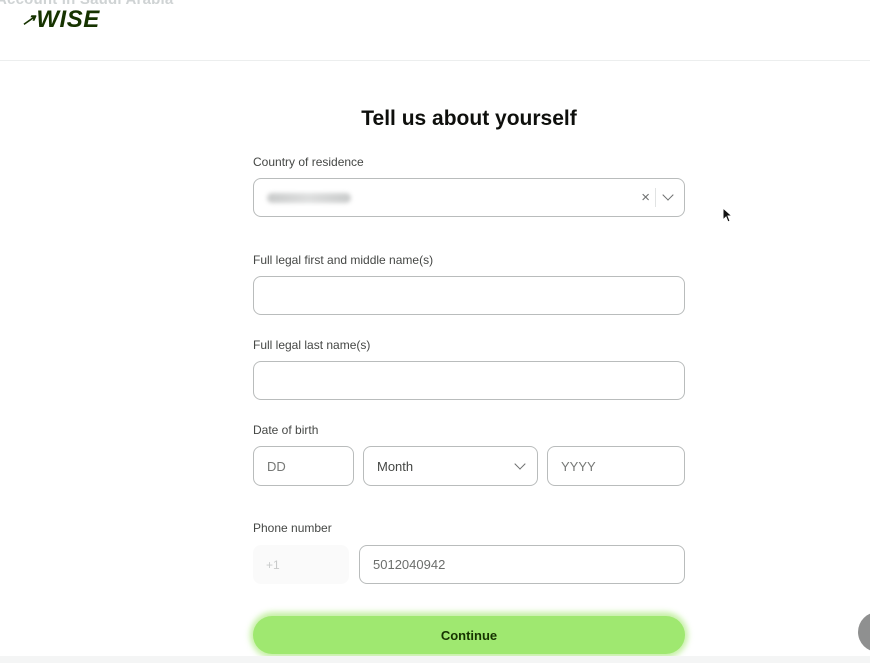 Image resolution: width=870 pixels, height=663 pixels. What do you see at coordinates (864, 632) in the screenshot?
I see `floating-action-circle` at bounding box center [864, 632].